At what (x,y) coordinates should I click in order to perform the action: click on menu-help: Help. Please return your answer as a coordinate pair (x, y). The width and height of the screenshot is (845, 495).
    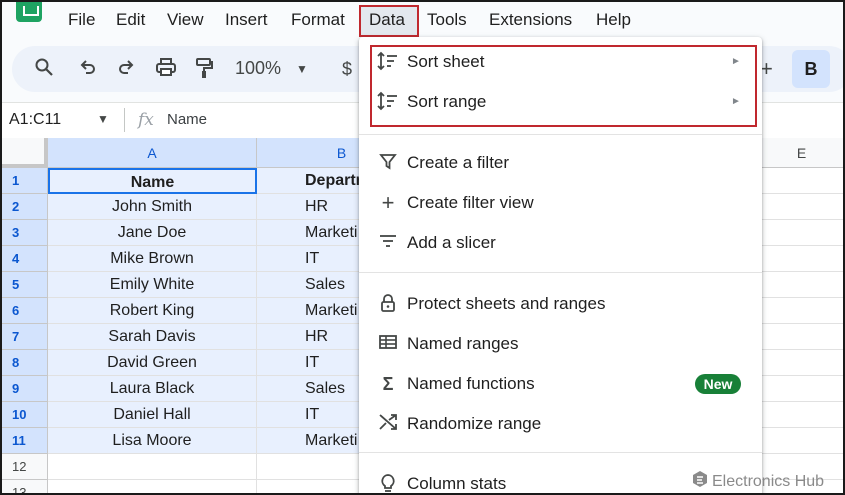
    Looking at the image, I should click on (613, 20).